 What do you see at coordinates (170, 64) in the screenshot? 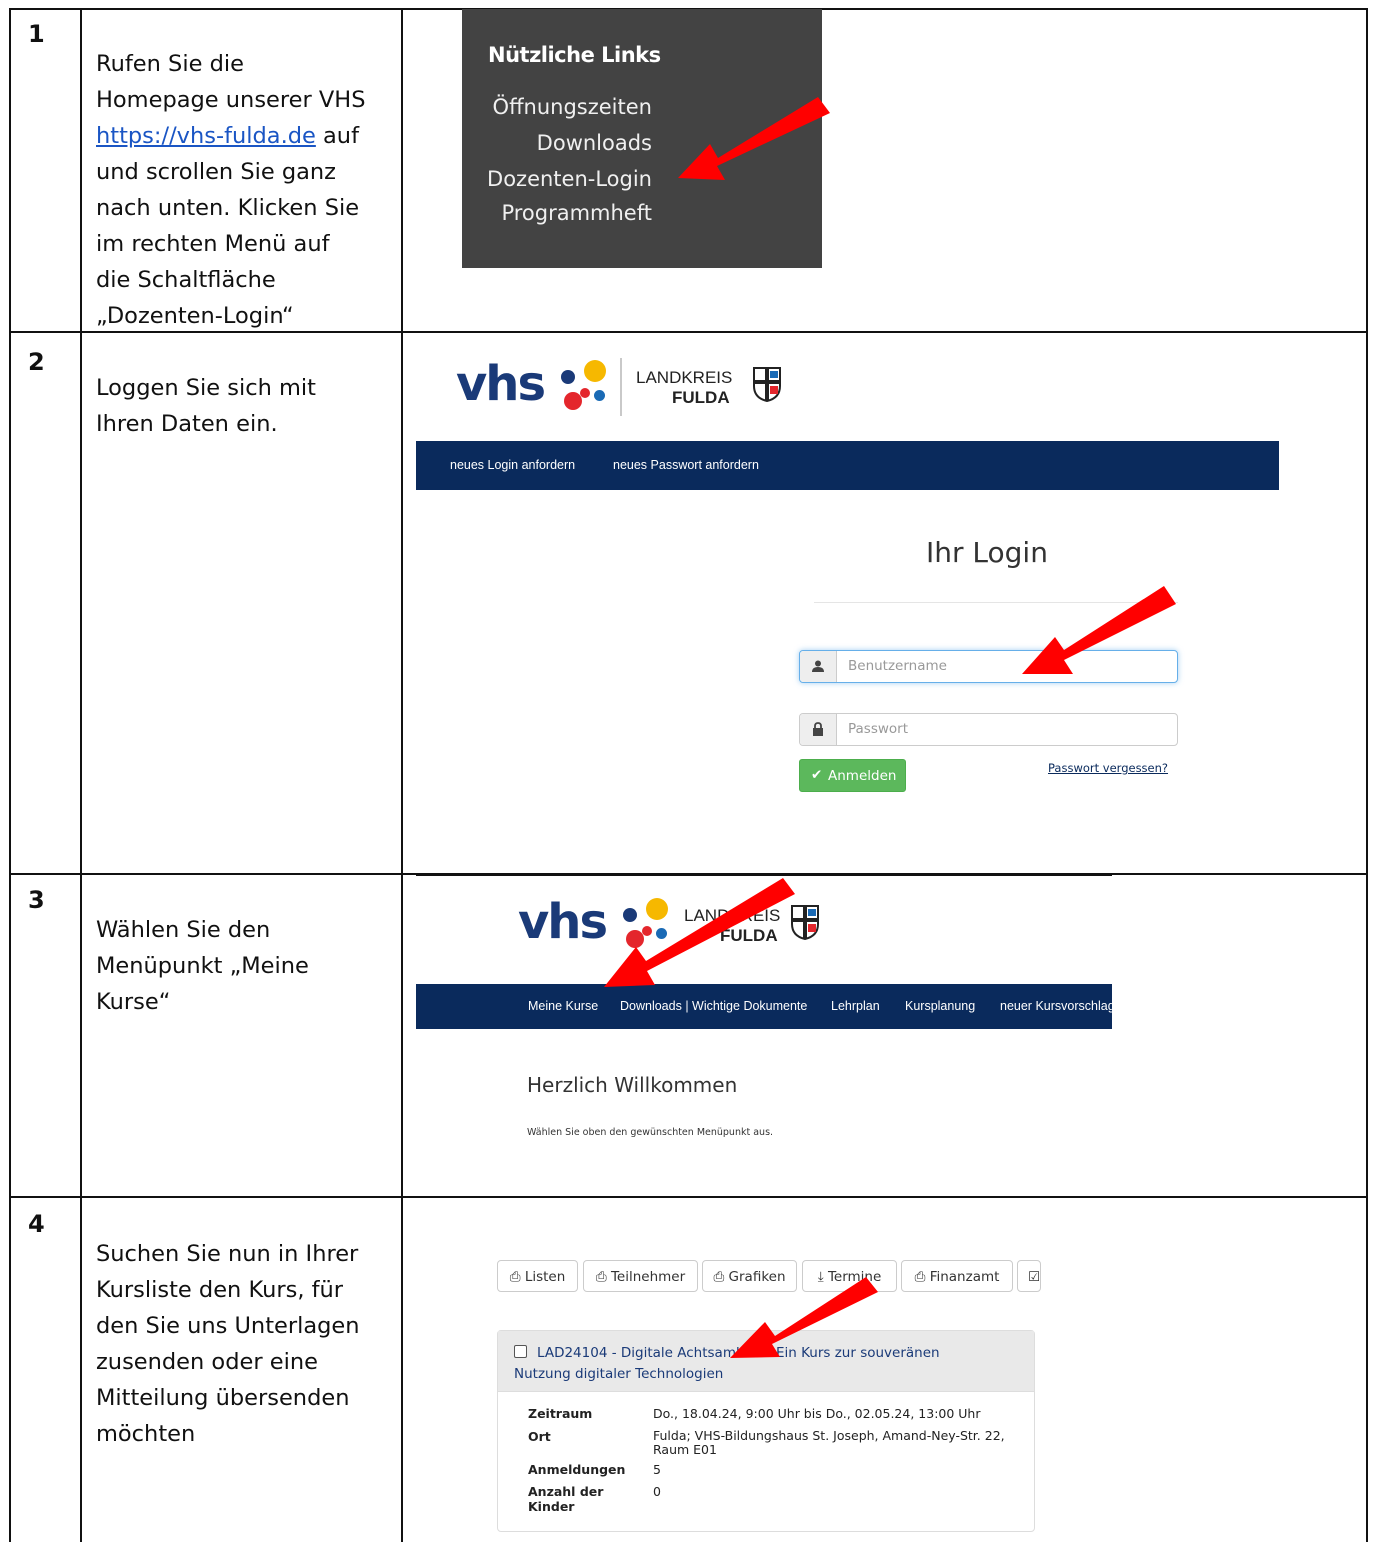
I see `step-text-line: Rufen Sie die` at bounding box center [170, 64].